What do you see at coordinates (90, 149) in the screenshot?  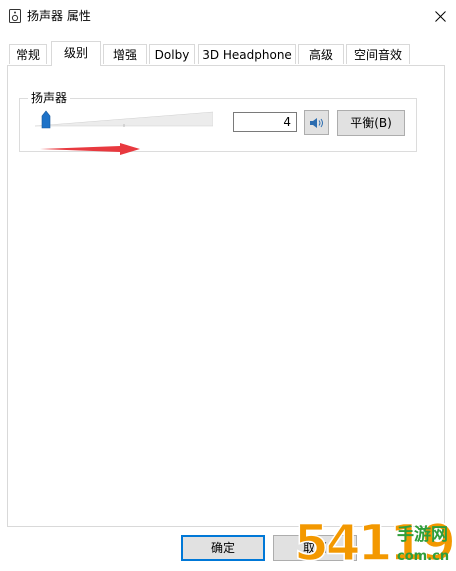 I see `red-arrow-annotation` at bounding box center [90, 149].